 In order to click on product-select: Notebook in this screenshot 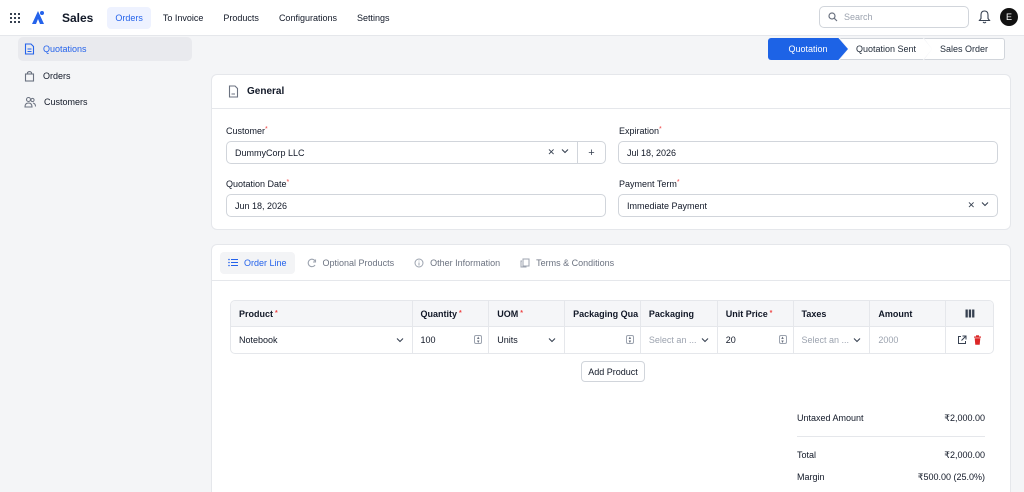, I will do `click(322, 340)`.